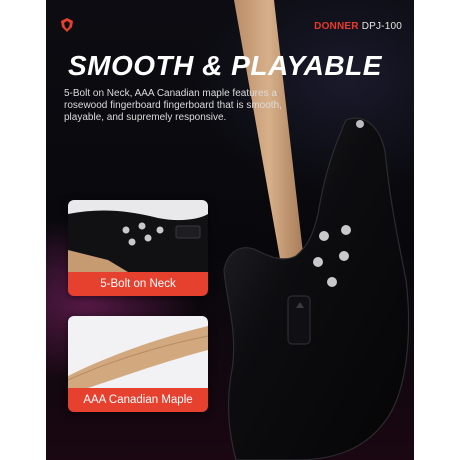 The image size is (460, 460). Describe the element at coordinates (138, 236) in the screenshot. I see `neck-bolt-photo` at that location.